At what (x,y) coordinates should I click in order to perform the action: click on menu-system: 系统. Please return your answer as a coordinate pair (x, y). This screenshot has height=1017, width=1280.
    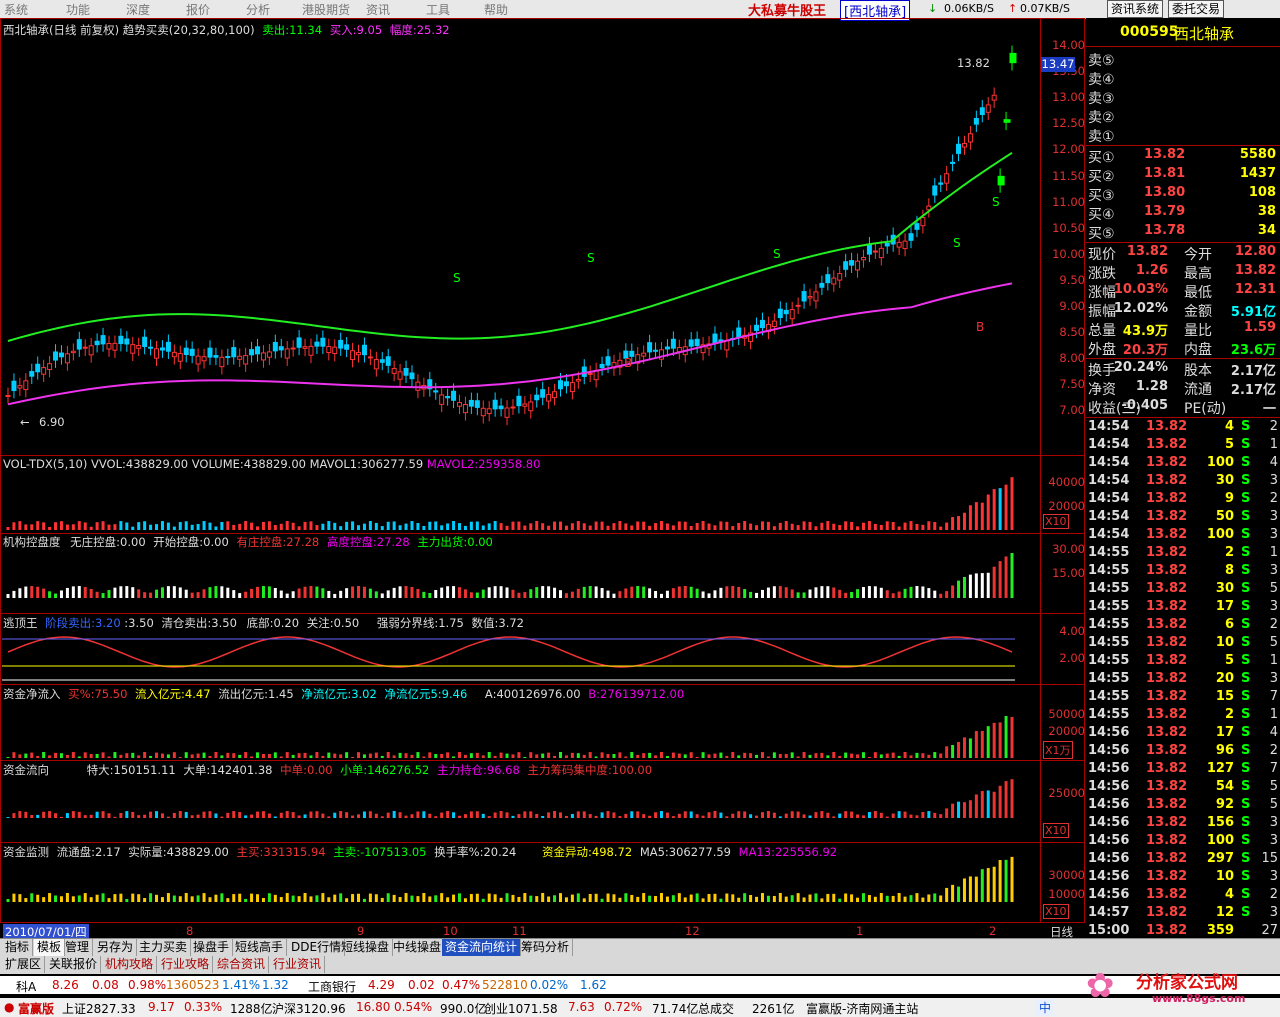
    Looking at the image, I should click on (16, 9).